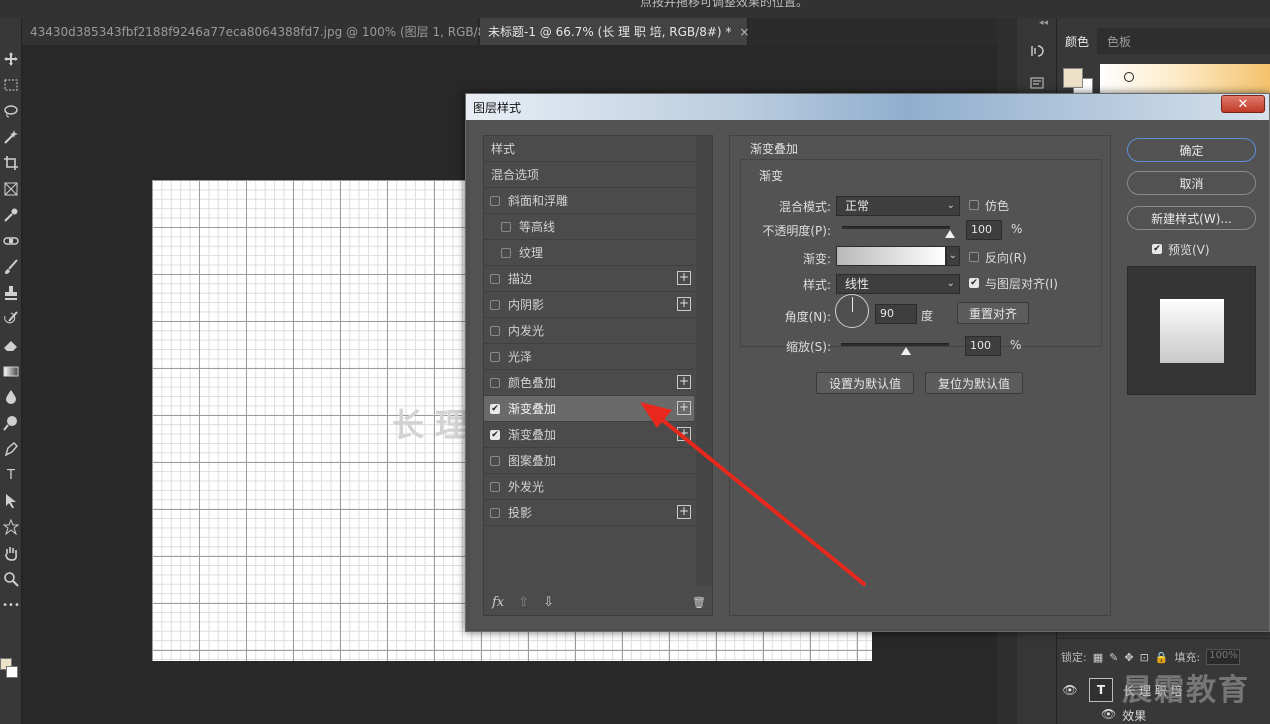  I want to click on move-icon, so click(11, 59).